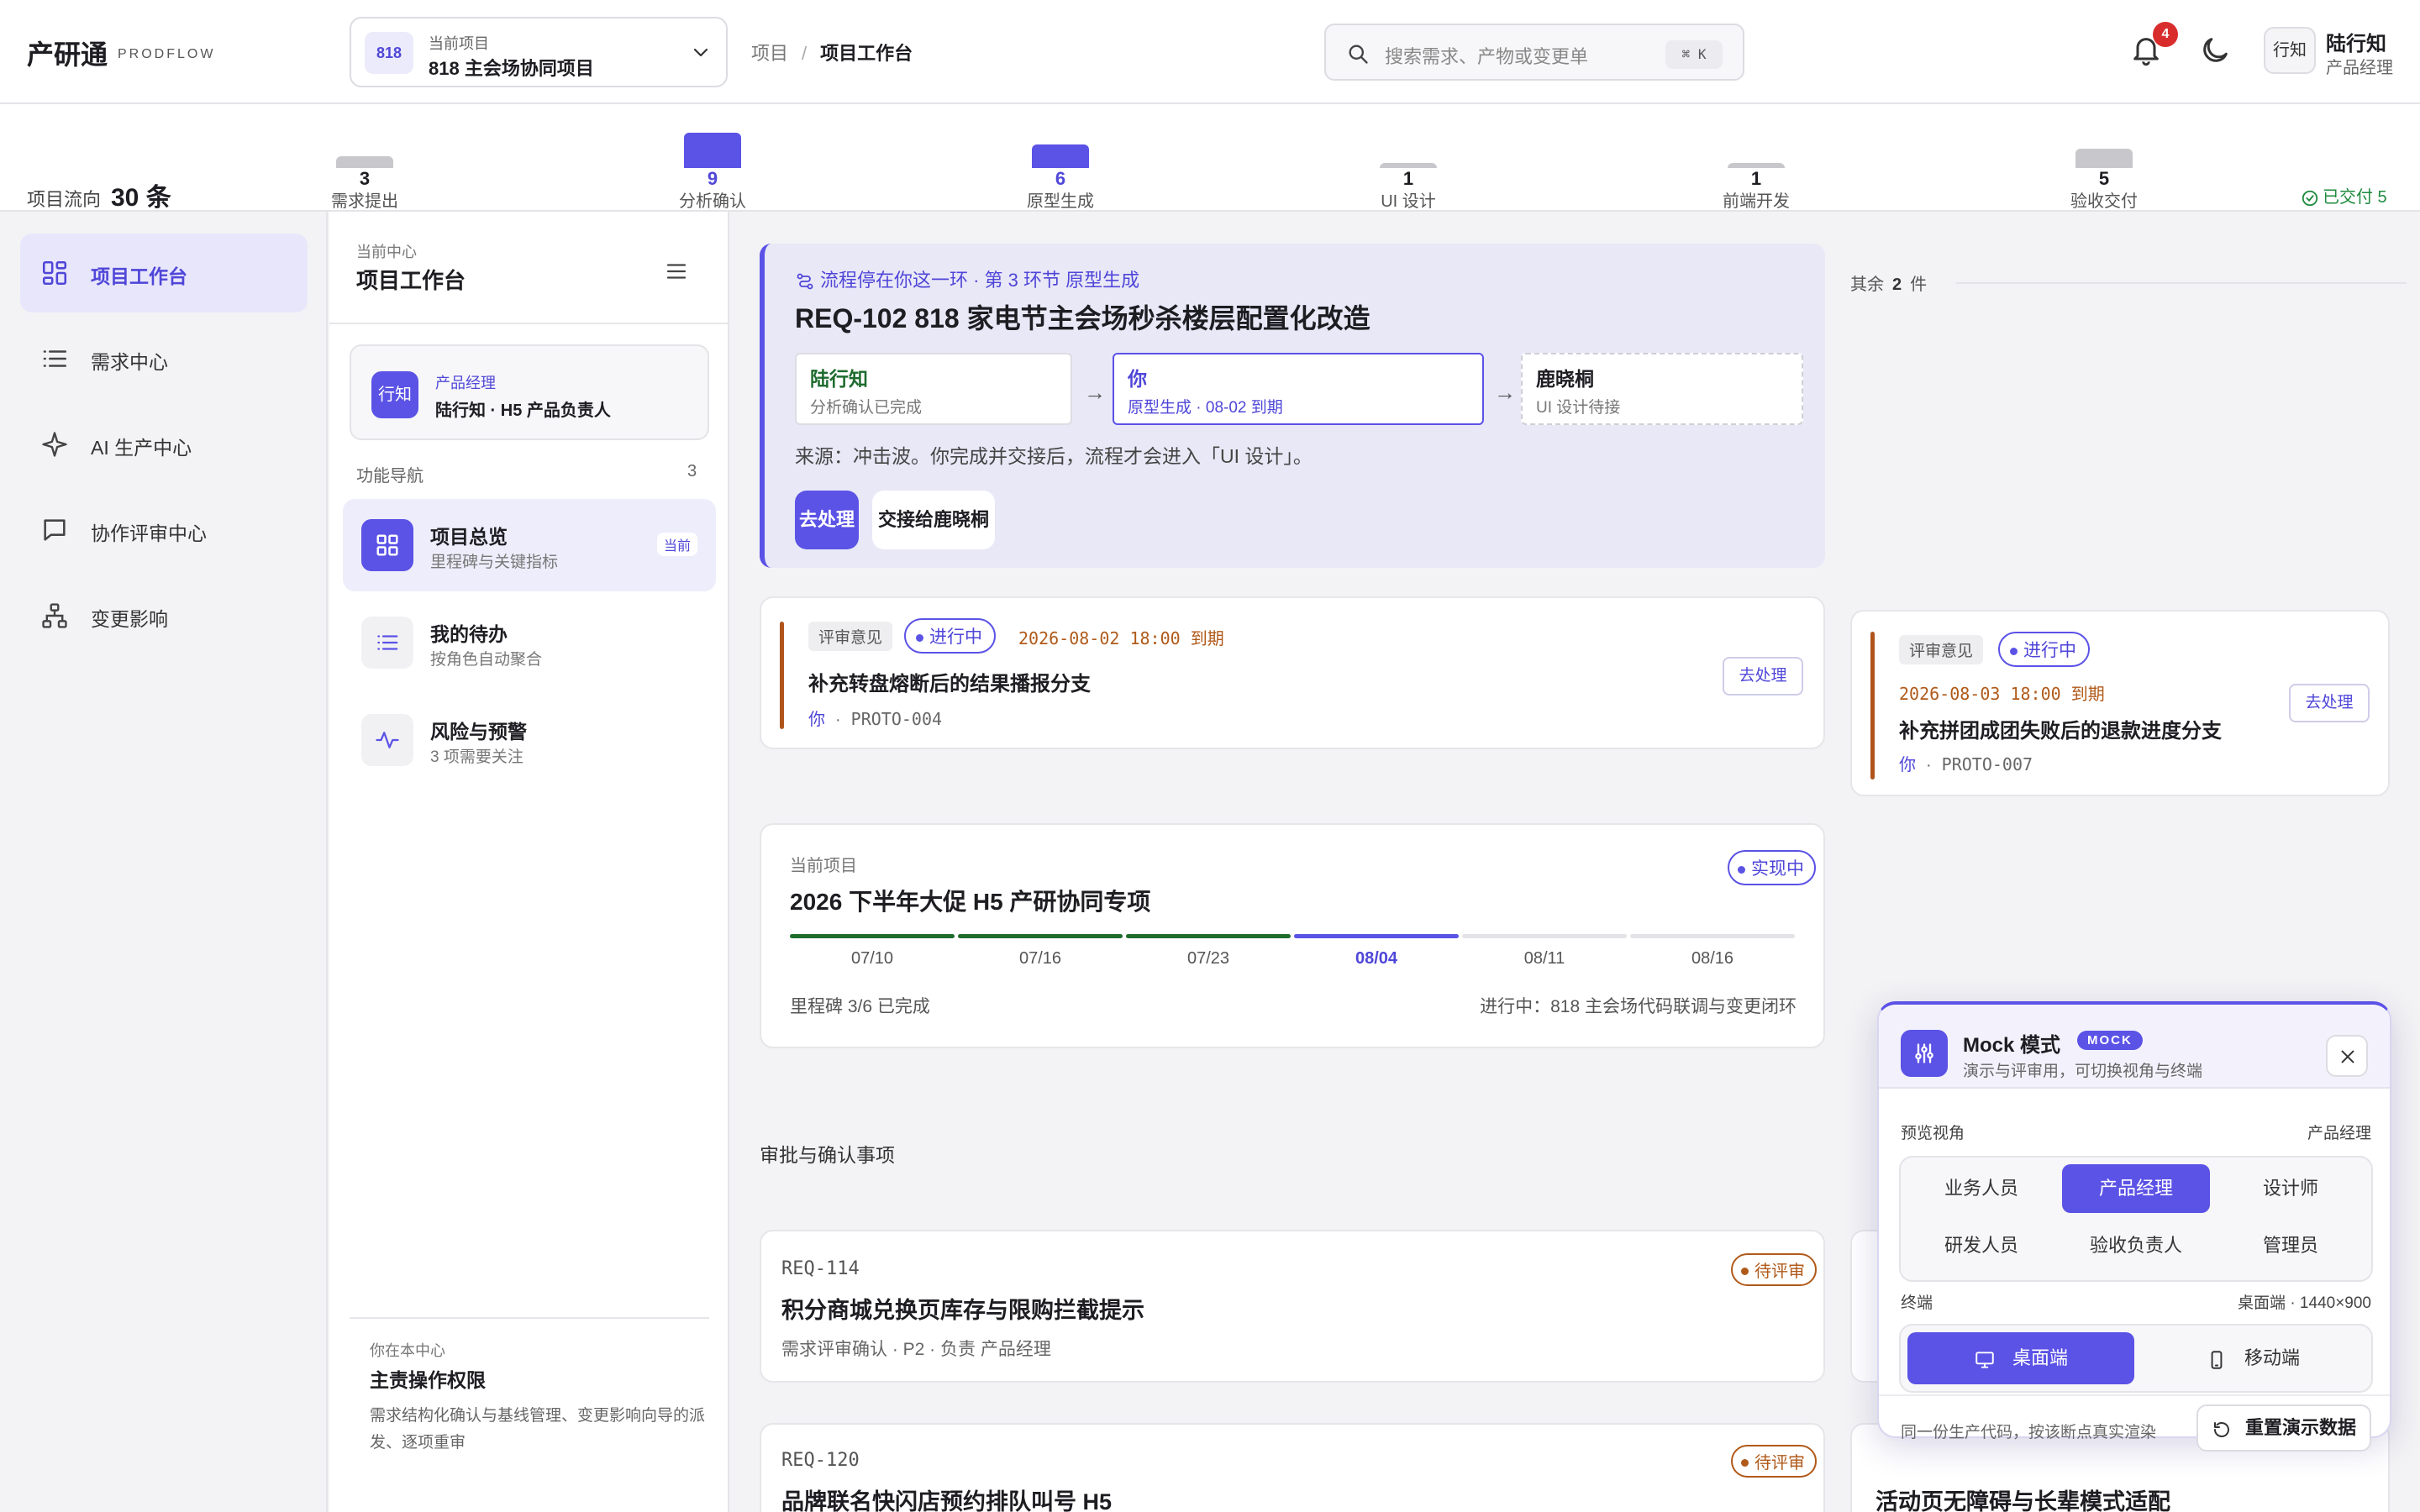 This screenshot has width=2420, height=1512. Describe the element at coordinates (469, 537) in the screenshot. I see `panel-item-title: 项目总览` at that location.